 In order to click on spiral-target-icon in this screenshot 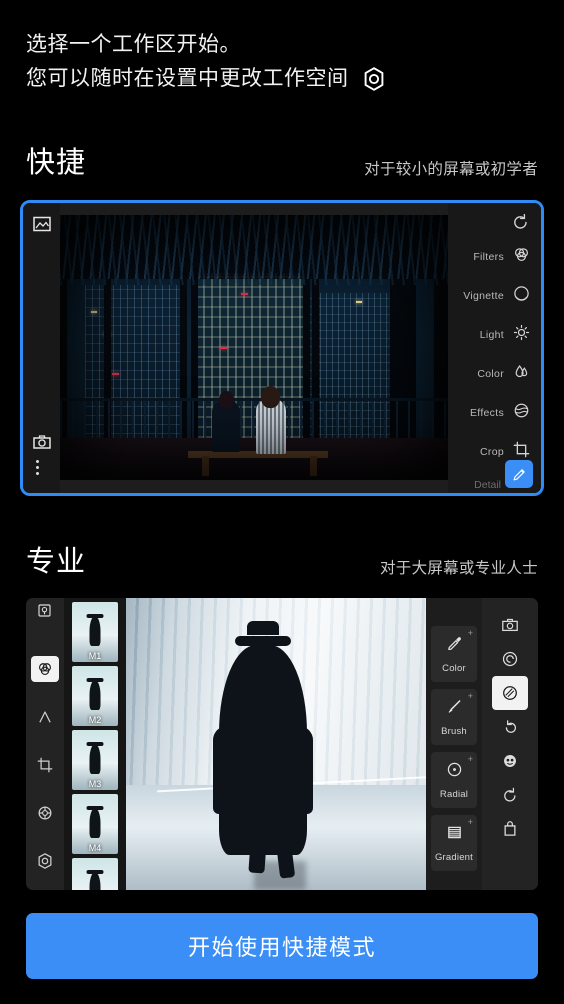, I will do `click(510, 659)`.